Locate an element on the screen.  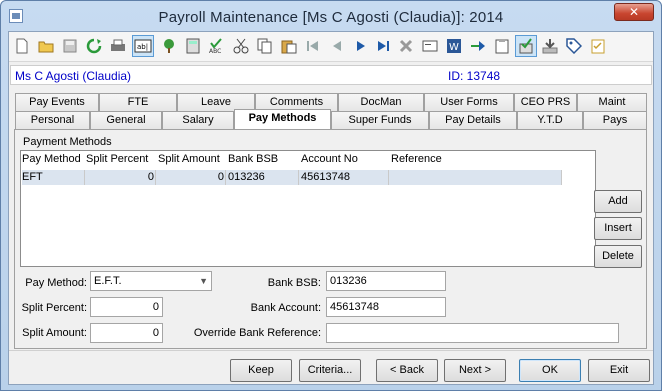
employee-id: ID: 13748 is located at coordinates (474, 76).